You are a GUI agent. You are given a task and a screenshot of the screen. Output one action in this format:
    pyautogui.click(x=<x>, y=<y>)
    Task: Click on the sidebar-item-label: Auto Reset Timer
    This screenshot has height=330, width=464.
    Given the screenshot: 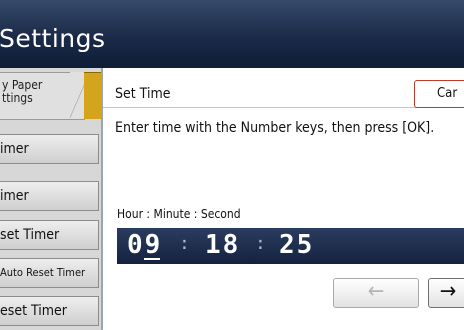 What is the action you would take?
    pyautogui.click(x=43, y=272)
    